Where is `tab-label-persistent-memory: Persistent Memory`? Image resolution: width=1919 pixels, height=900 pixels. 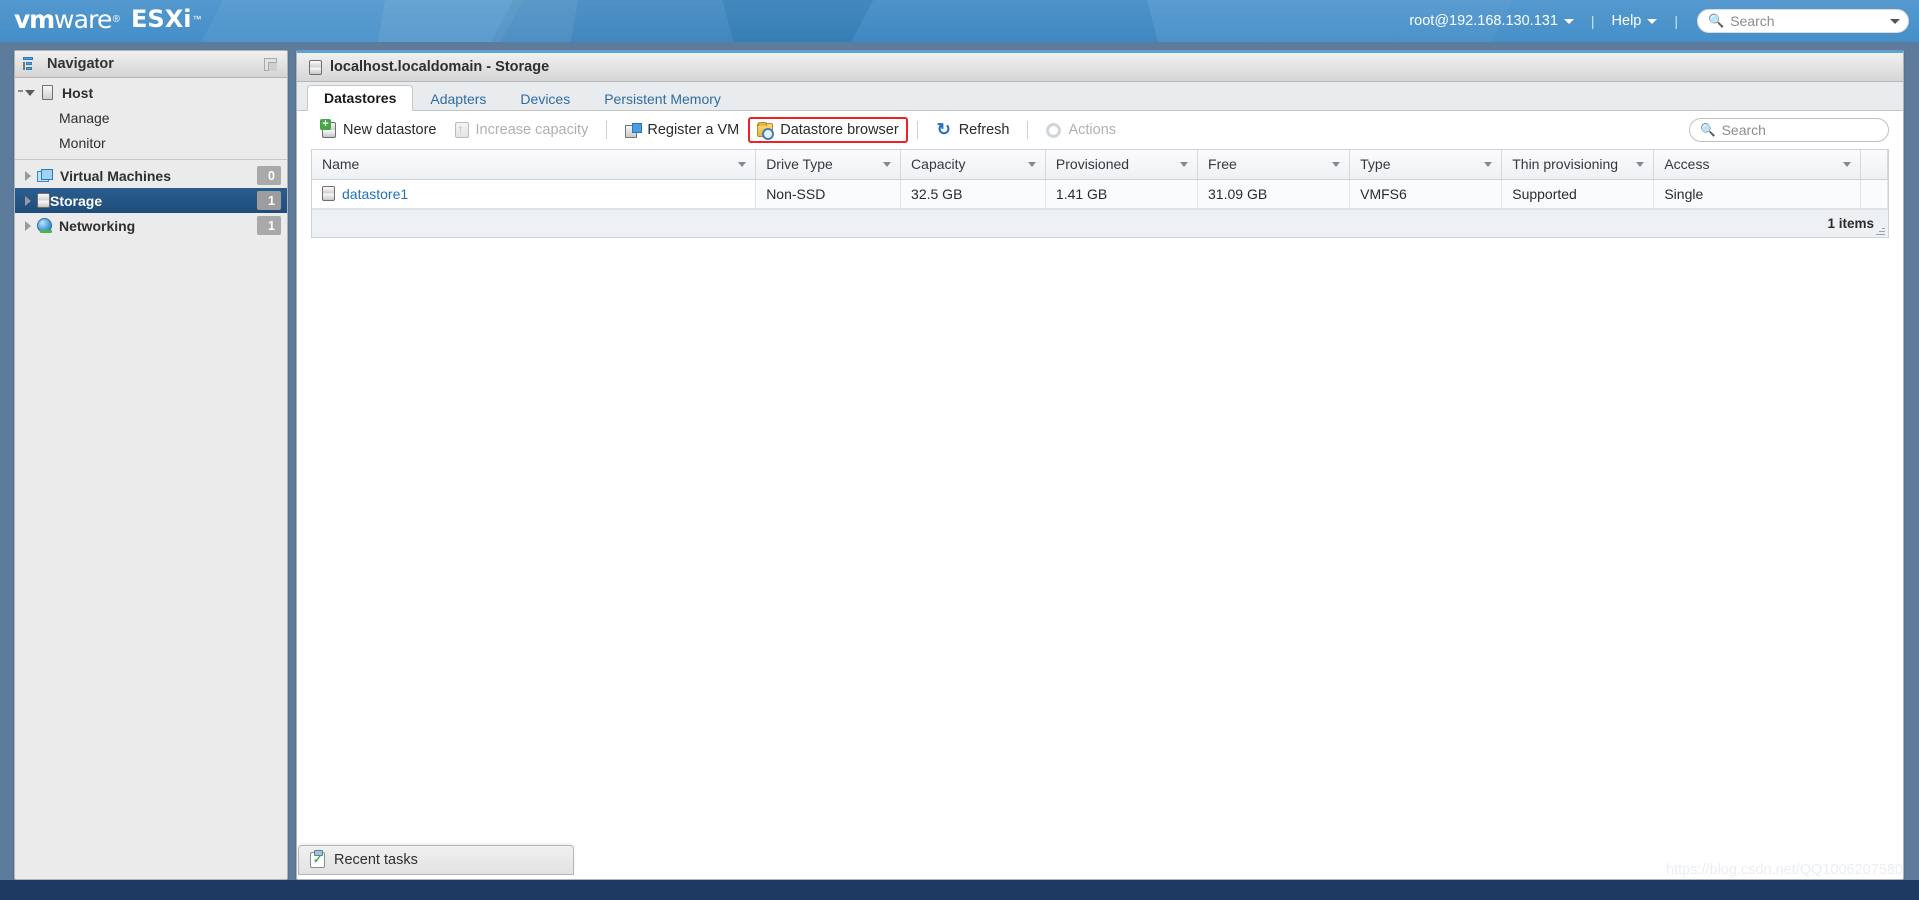
tab-label-persistent-memory: Persistent Memory is located at coordinates (662, 98).